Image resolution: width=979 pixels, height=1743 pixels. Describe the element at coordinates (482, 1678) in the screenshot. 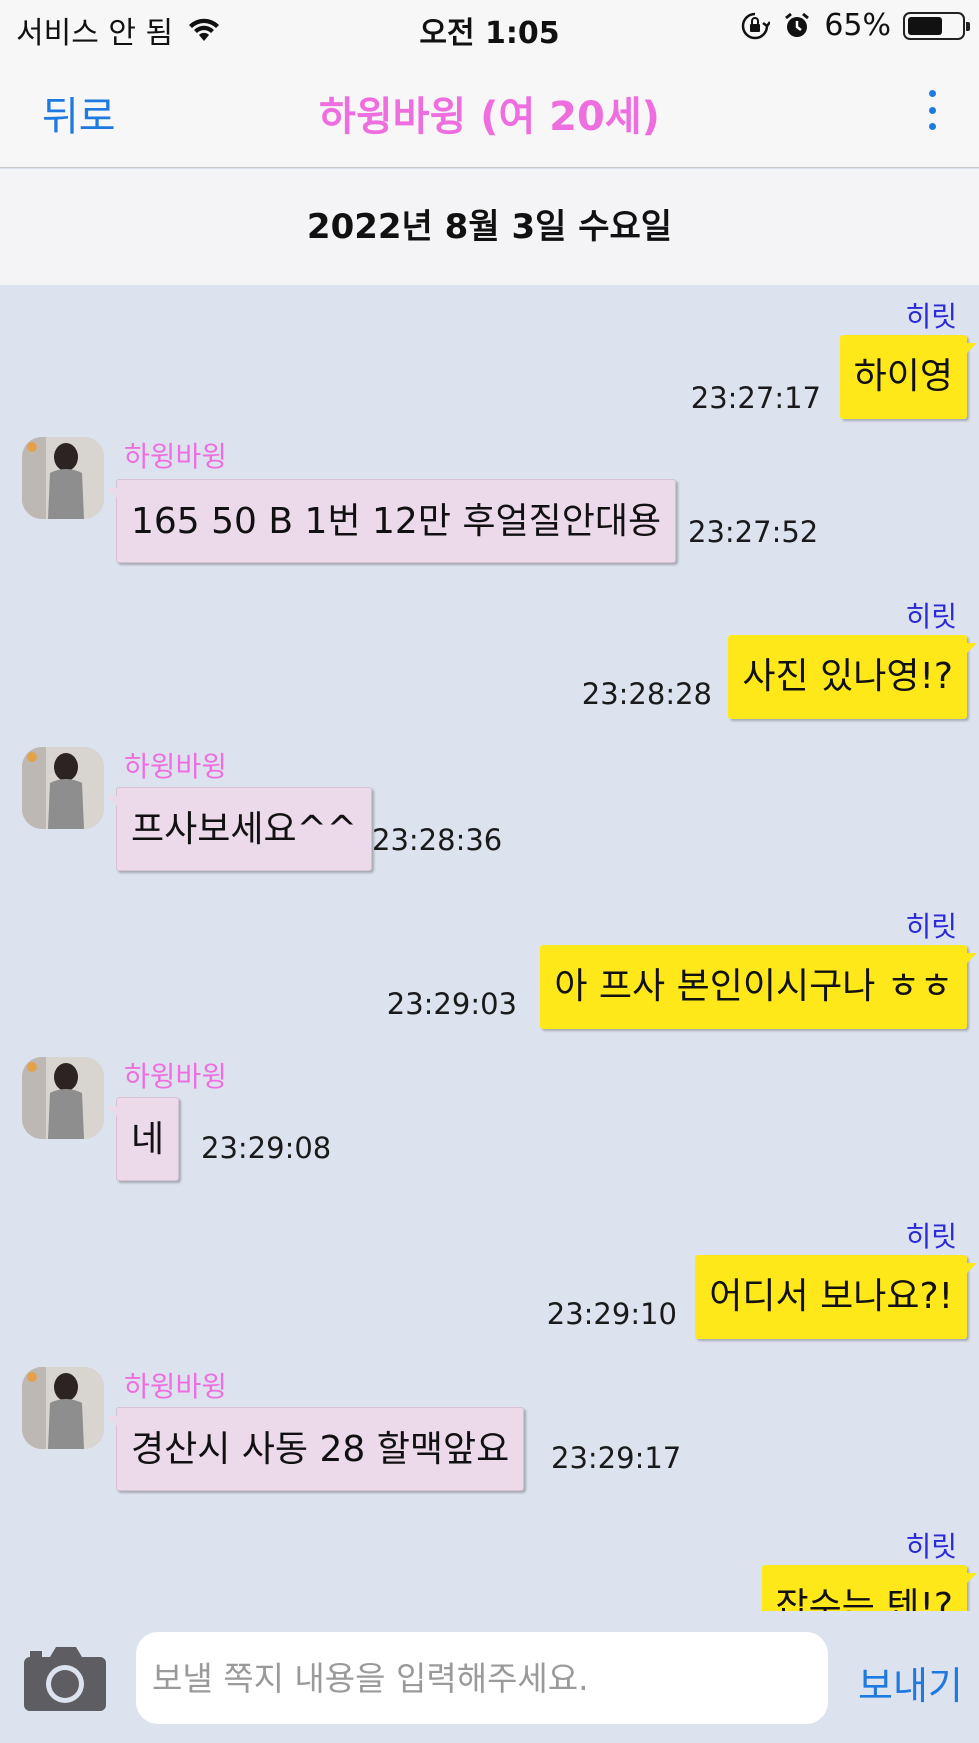

I see `message-input` at that location.